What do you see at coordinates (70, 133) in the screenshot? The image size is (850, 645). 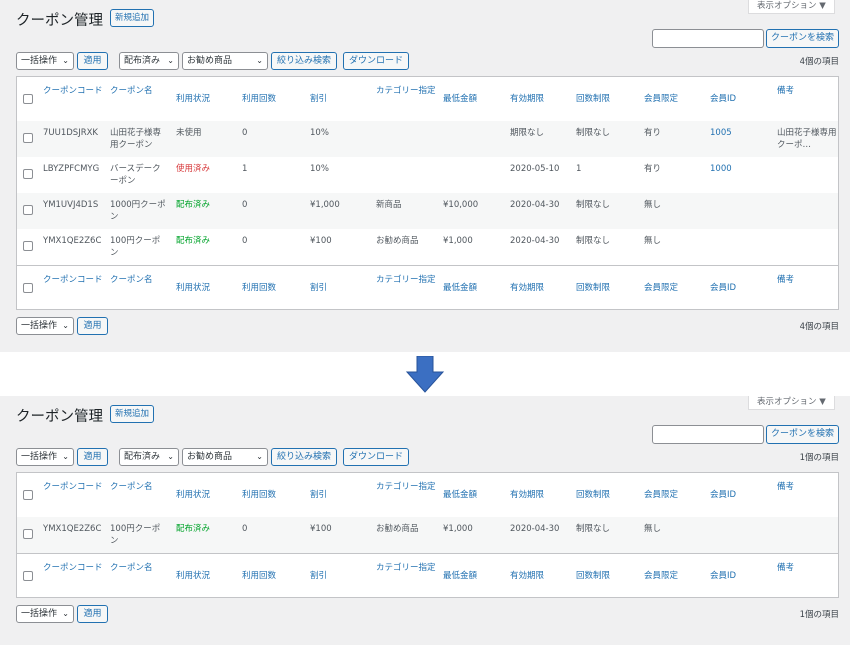 I see `cell-code: 7UU1DSJRXK` at bounding box center [70, 133].